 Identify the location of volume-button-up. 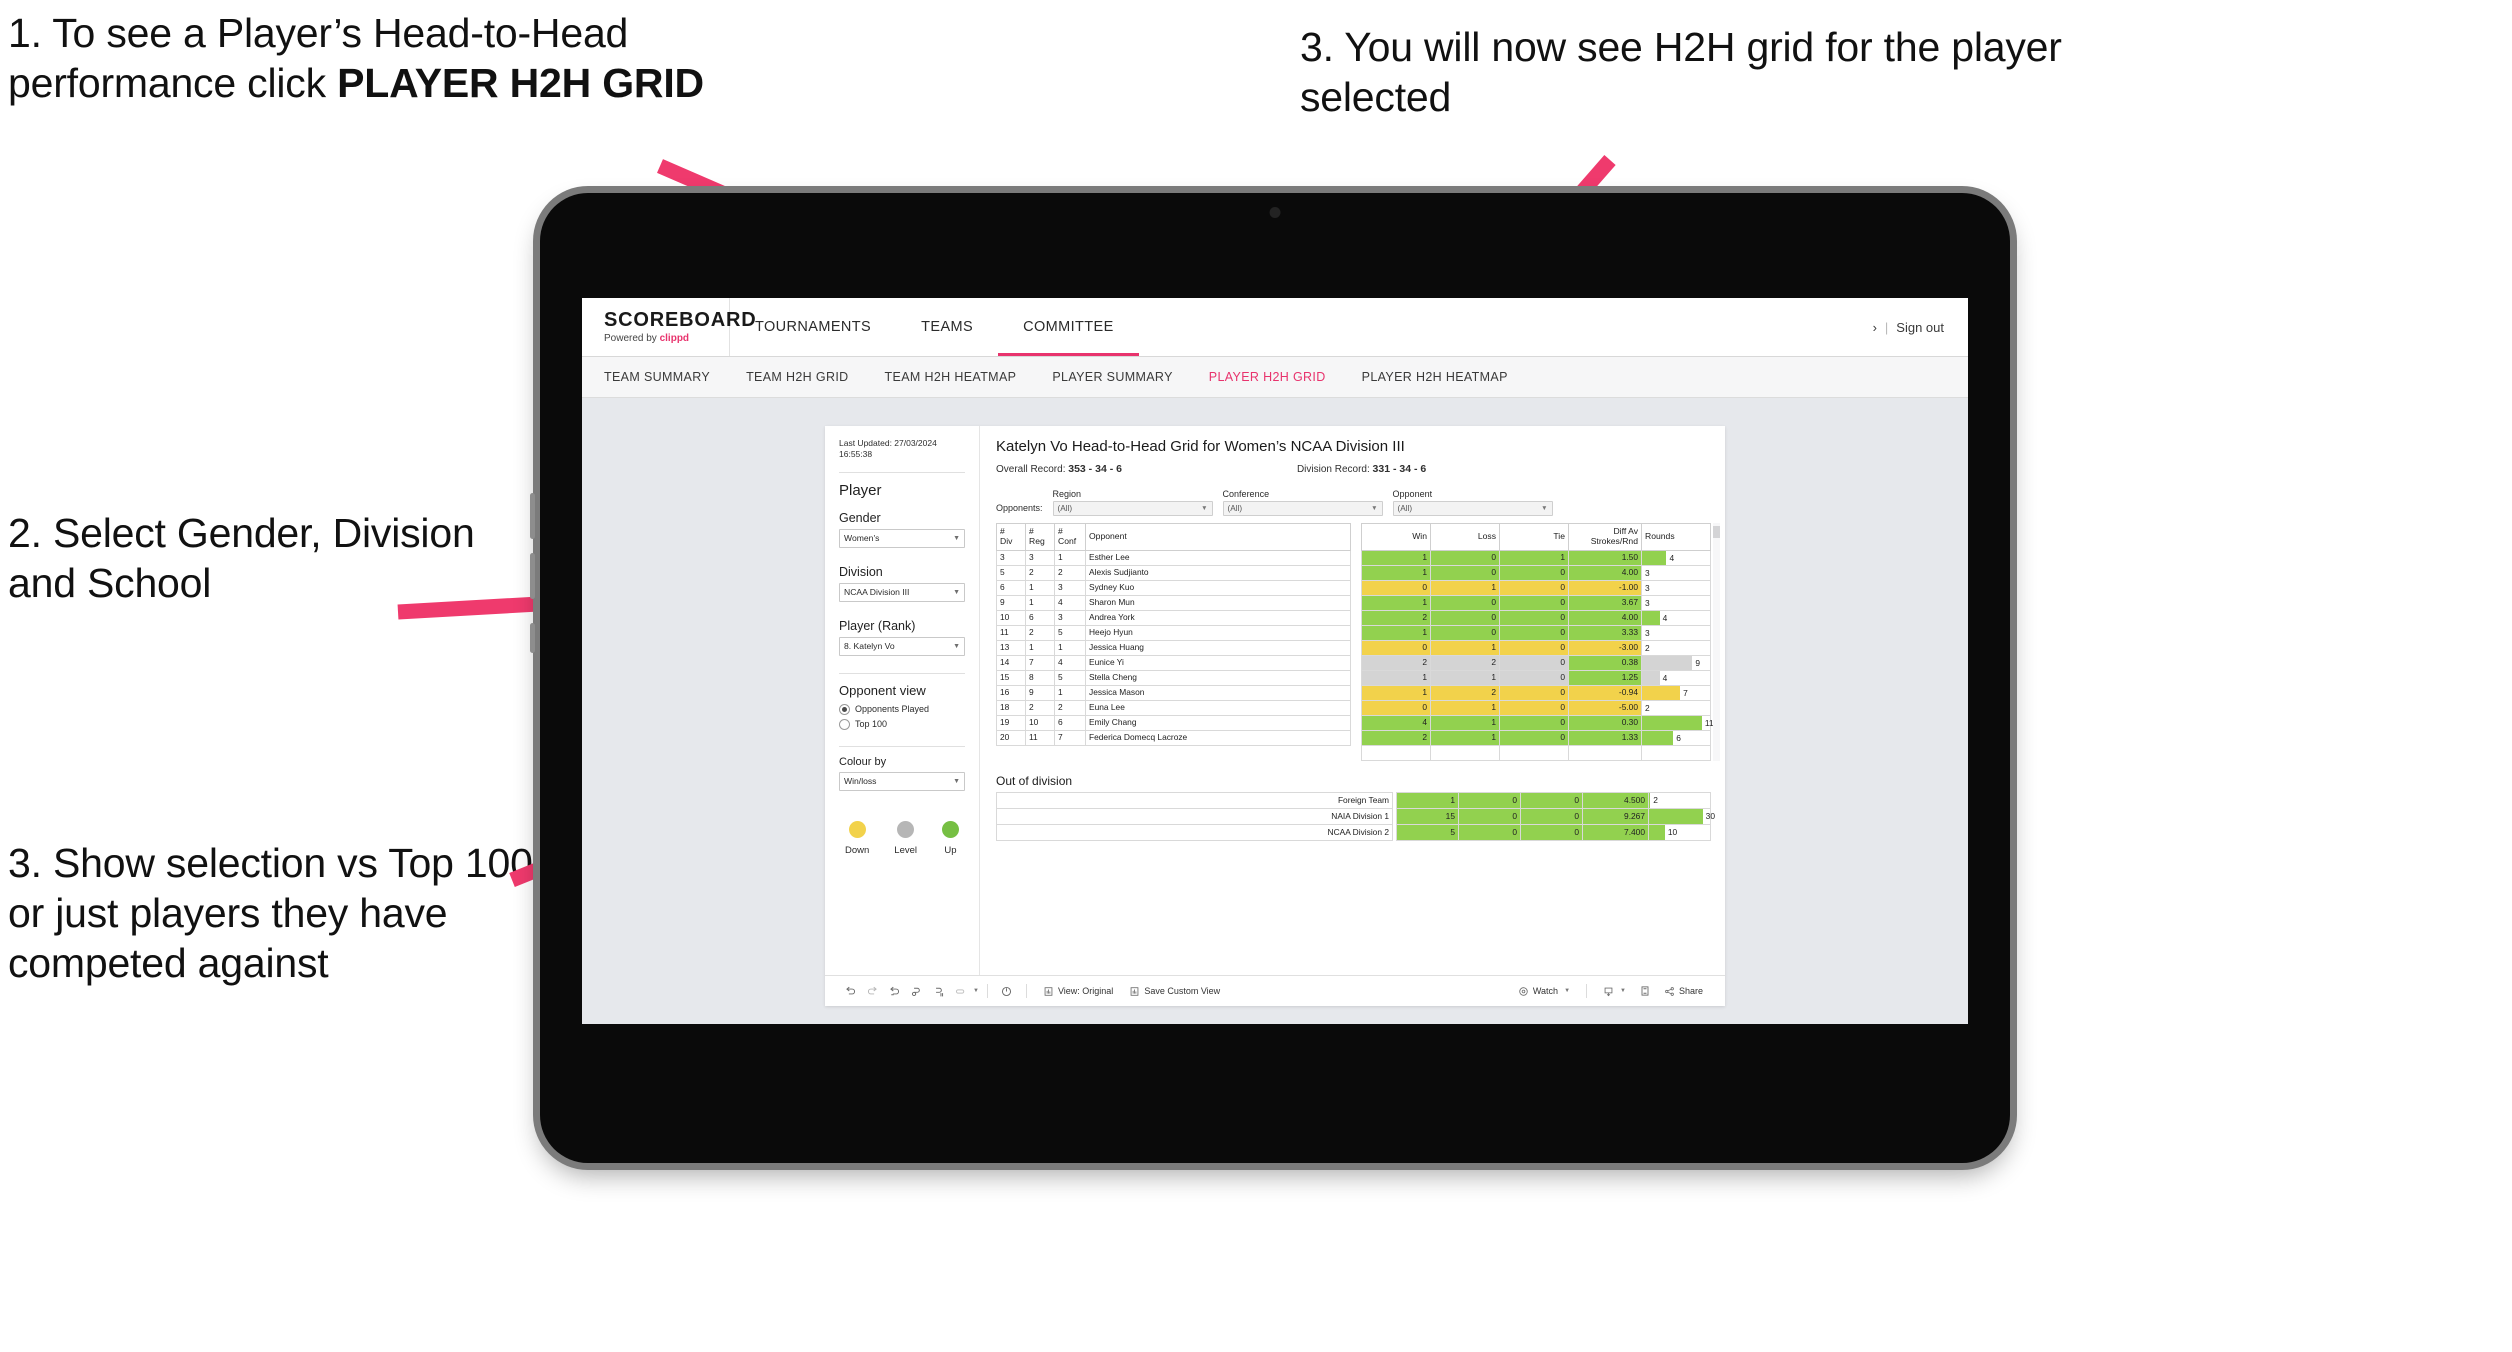
(532, 516).